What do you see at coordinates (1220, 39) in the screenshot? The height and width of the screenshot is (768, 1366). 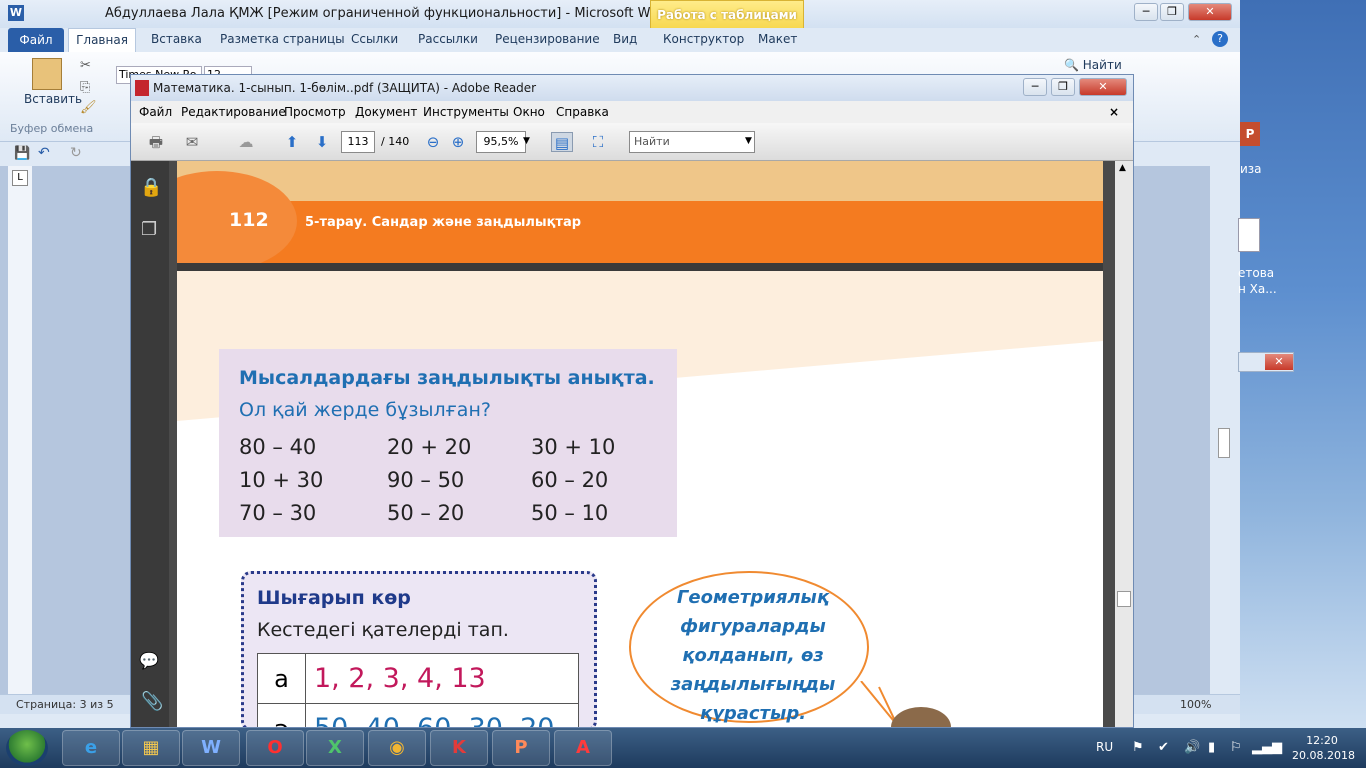 I see `help-icon: ?` at bounding box center [1220, 39].